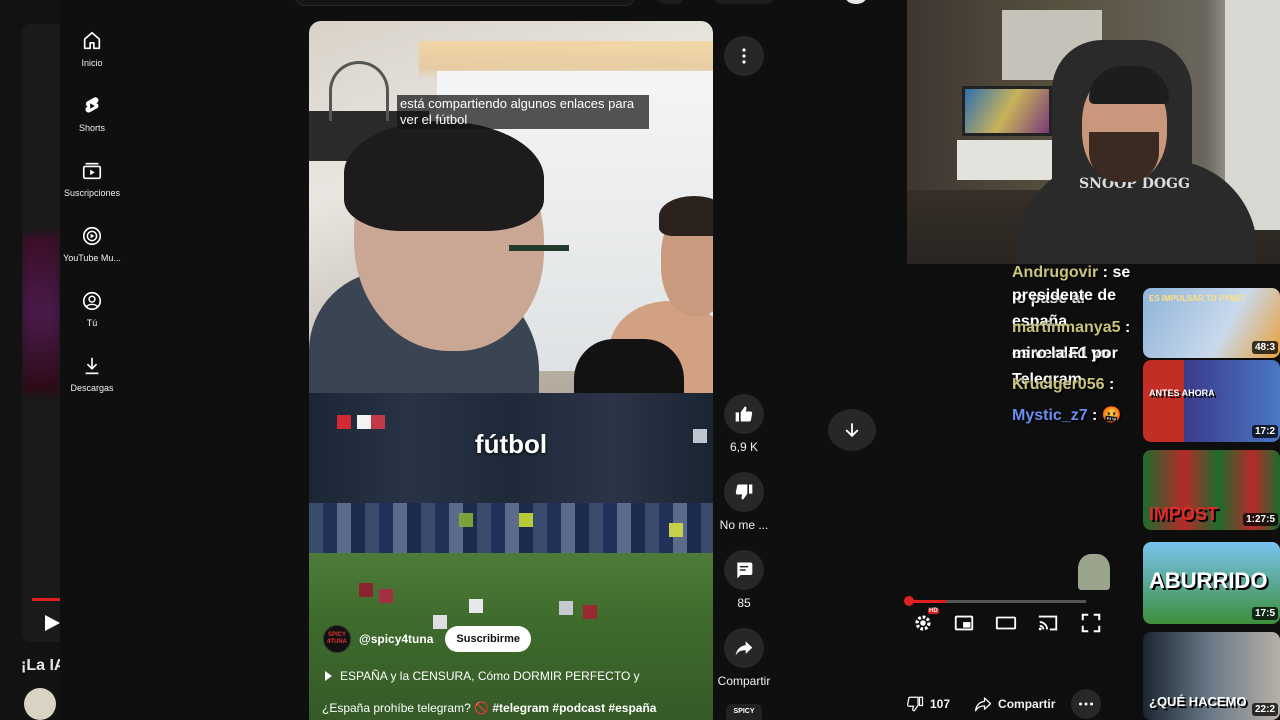 The image size is (1280, 720). I want to click on sidebar-item-tu: Tú, so click(92, 314).